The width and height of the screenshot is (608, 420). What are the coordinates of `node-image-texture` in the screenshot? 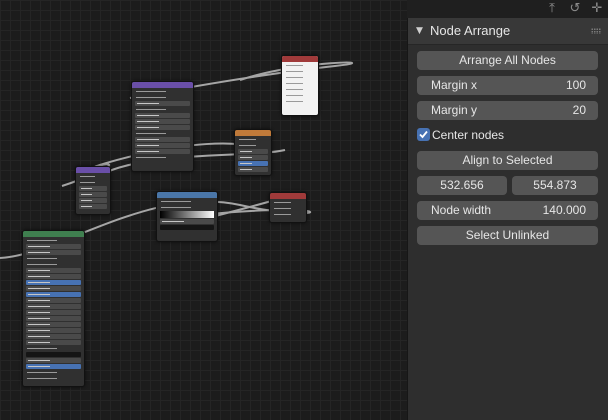 It's located at (253, 152).